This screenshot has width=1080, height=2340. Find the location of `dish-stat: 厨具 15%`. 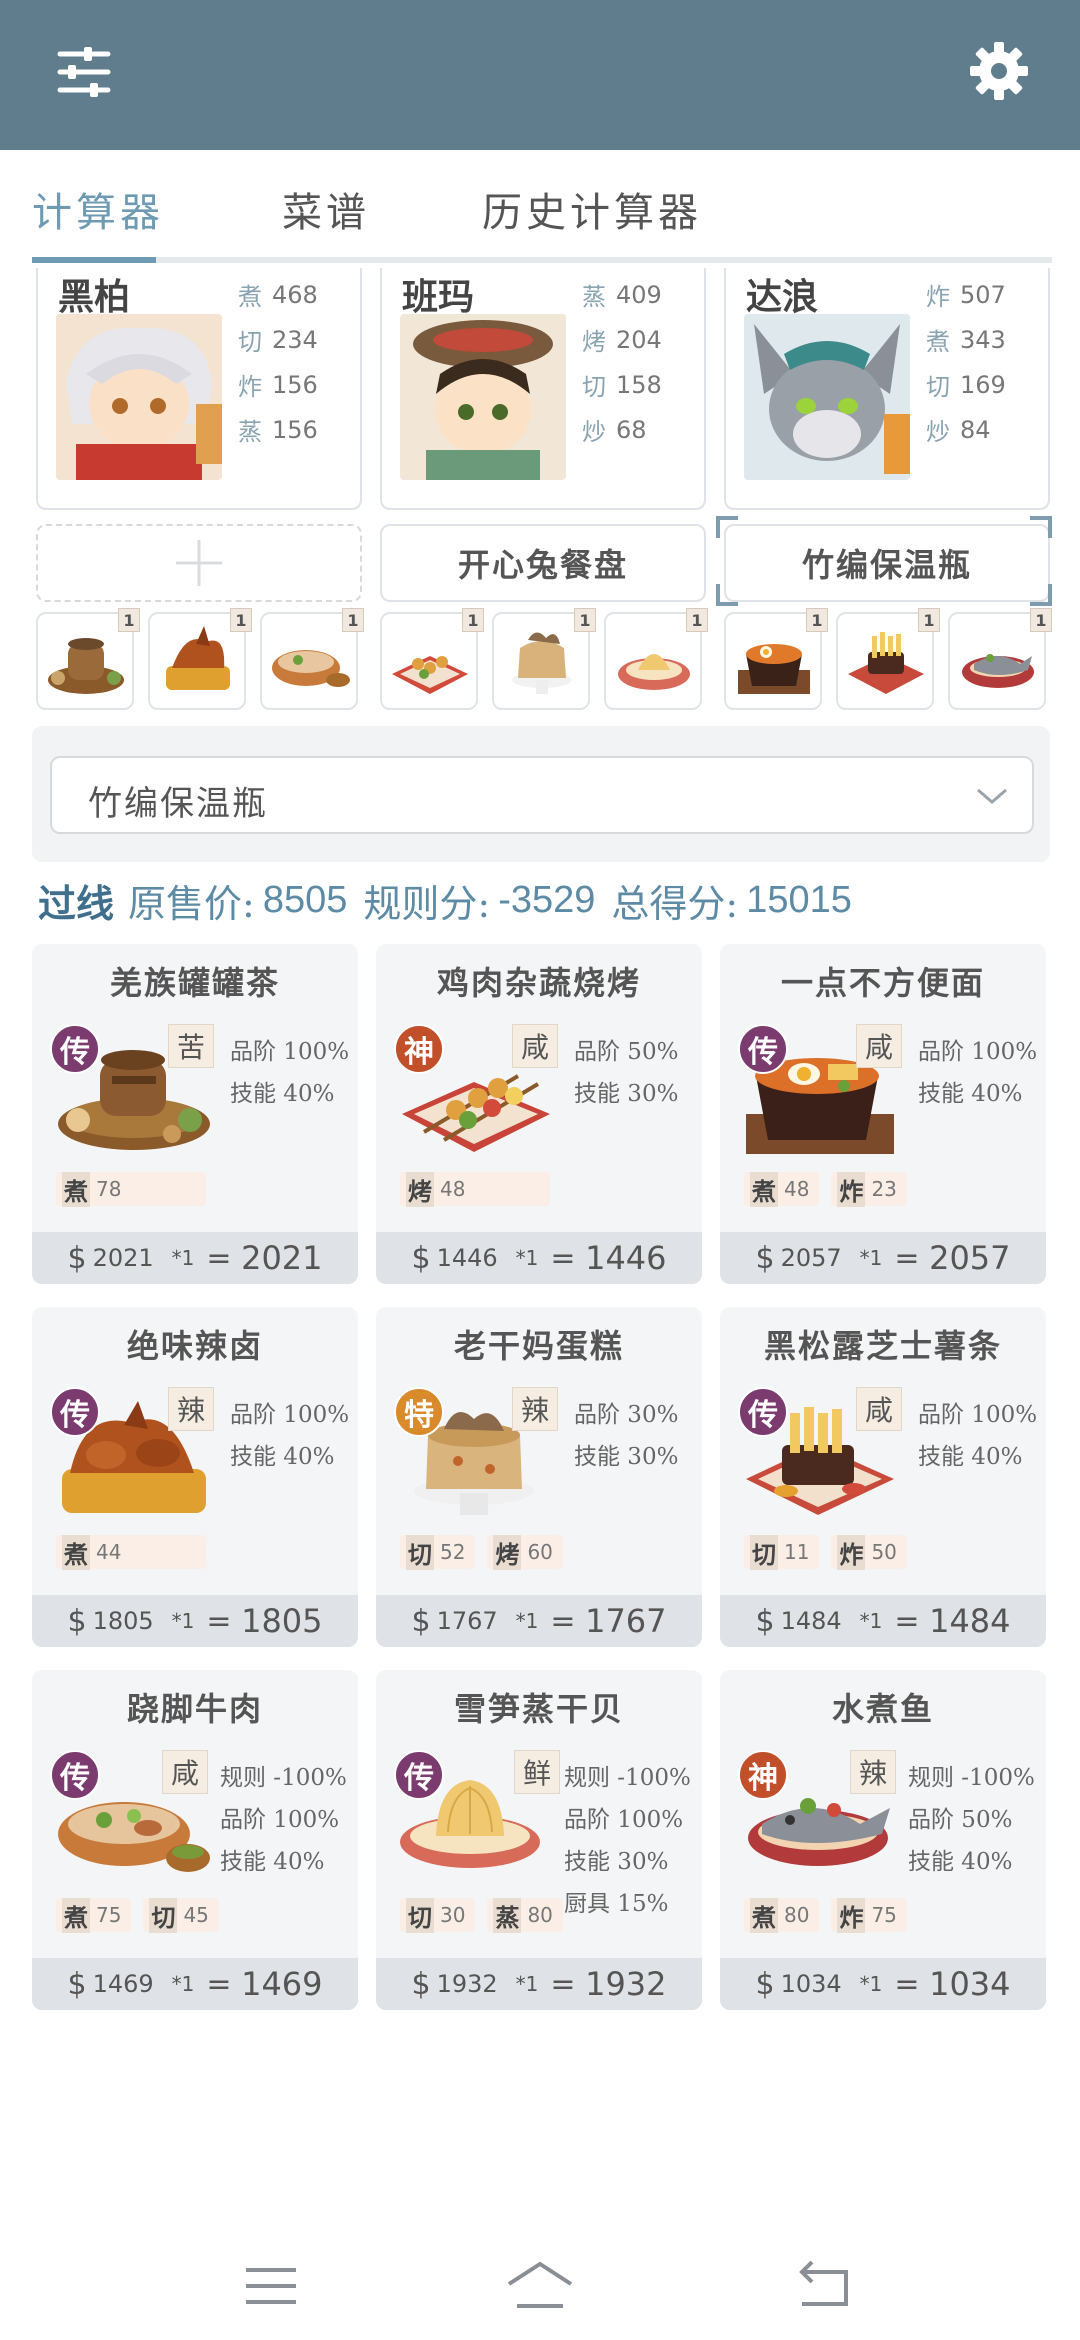

dish-stat: 厨具 15% is located at coordinates (616, 1904).